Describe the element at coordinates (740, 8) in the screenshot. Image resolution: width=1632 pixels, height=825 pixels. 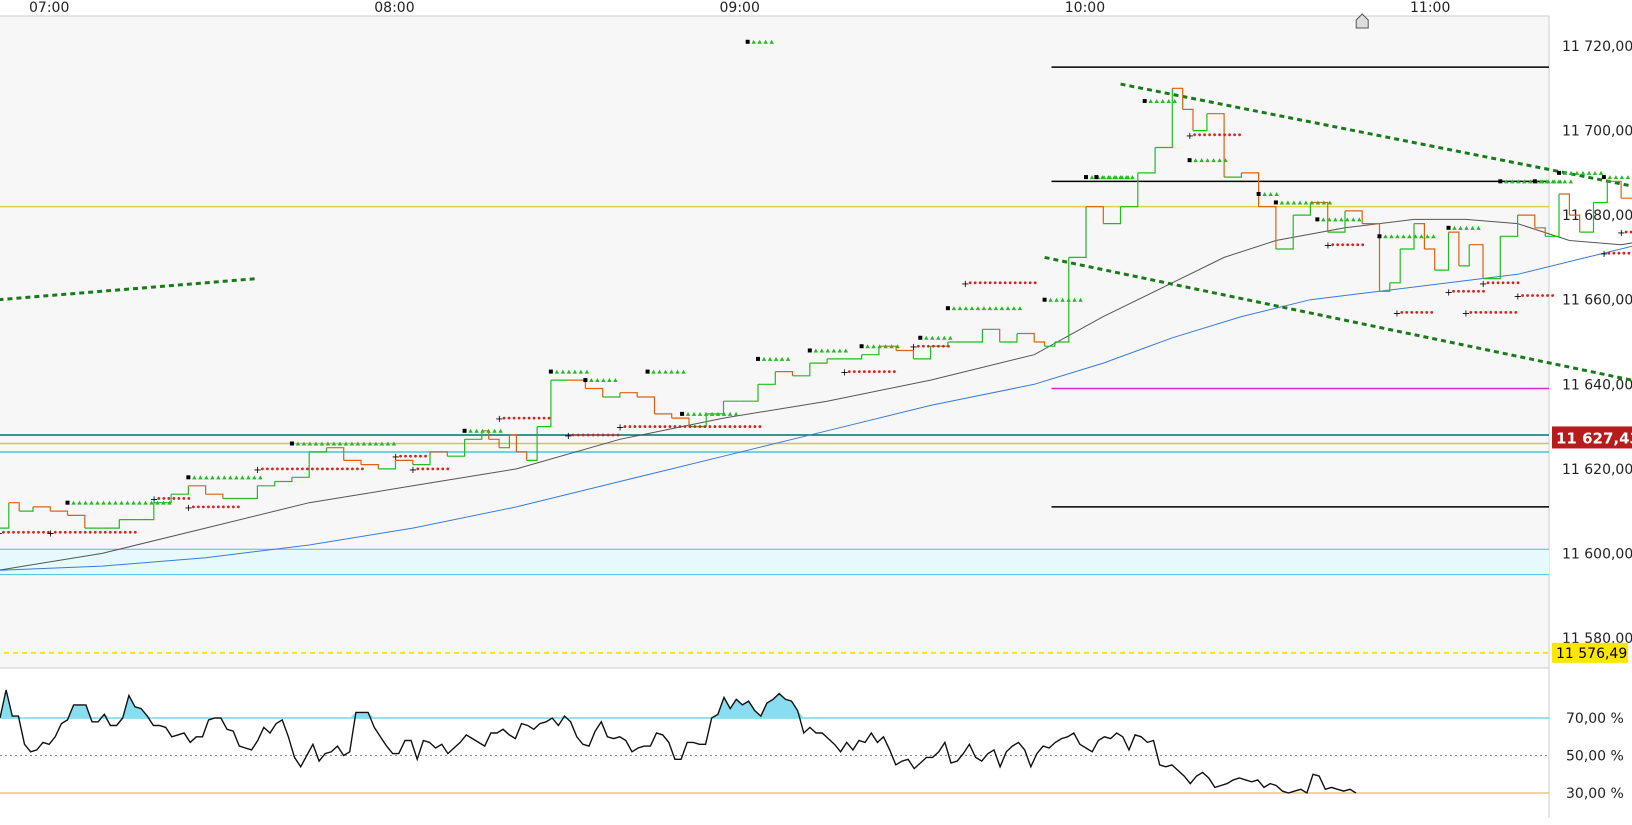
I see `x-tick-label: 09:00` at that location.